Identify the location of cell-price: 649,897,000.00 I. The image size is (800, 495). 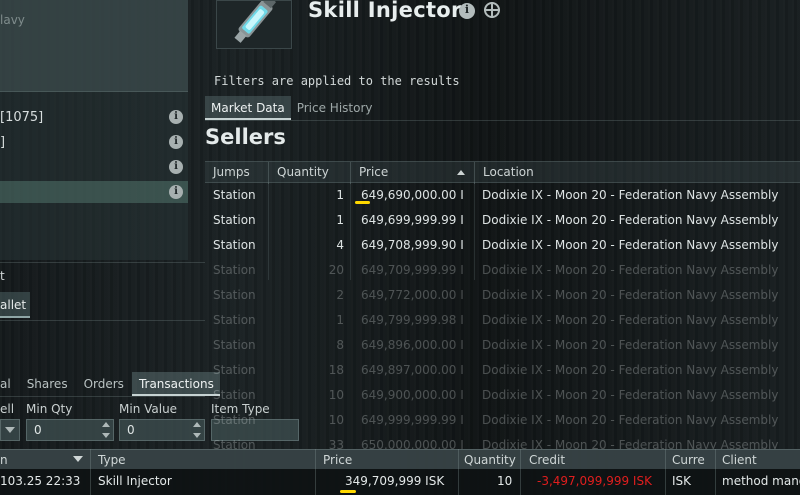
(412, 370).